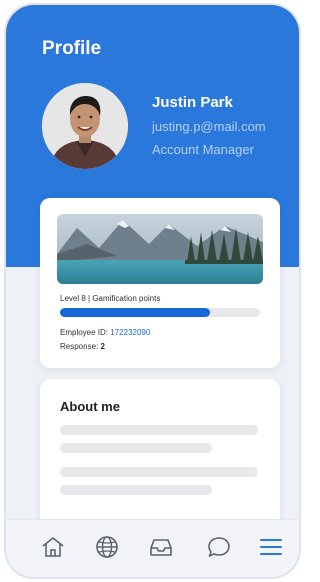 The image size is (320, 582). I want to click on nav-inbox, so click(161, 547).